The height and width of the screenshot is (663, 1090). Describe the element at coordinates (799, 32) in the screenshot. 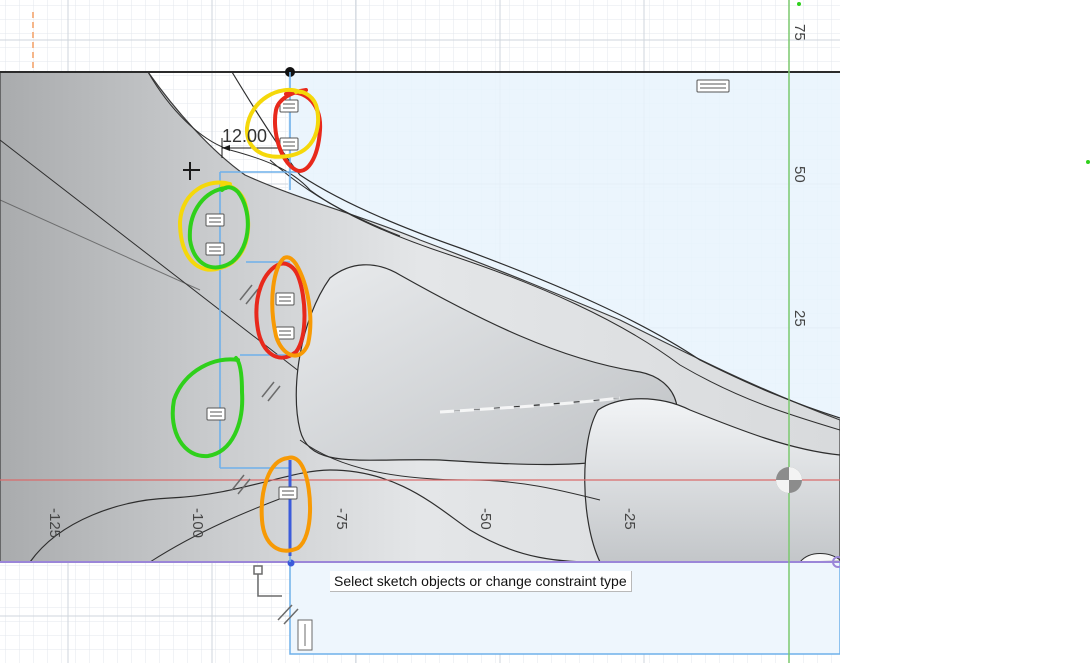

I see `axis-label-v: 75` at that location.